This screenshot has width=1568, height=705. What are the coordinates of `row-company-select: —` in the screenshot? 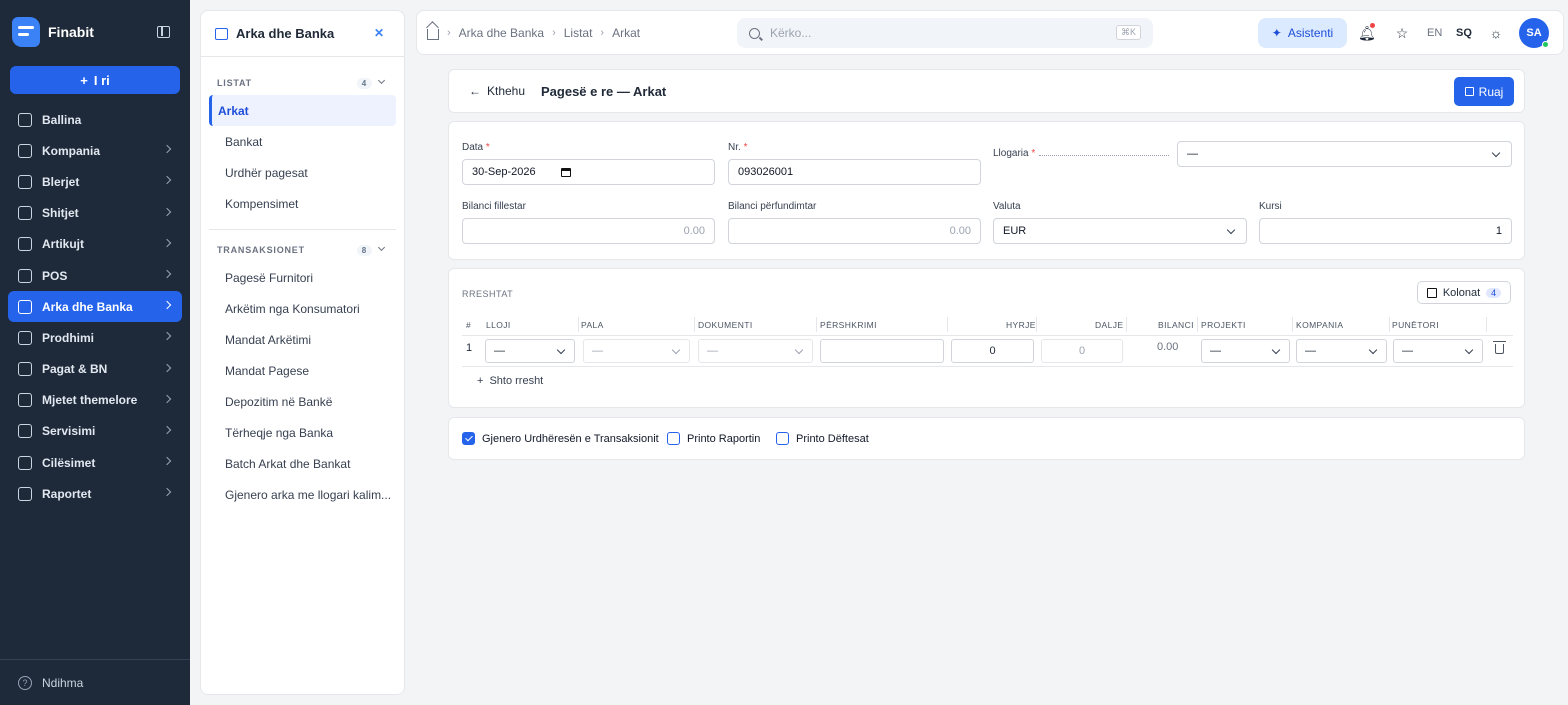 It's located at (1341, 351).